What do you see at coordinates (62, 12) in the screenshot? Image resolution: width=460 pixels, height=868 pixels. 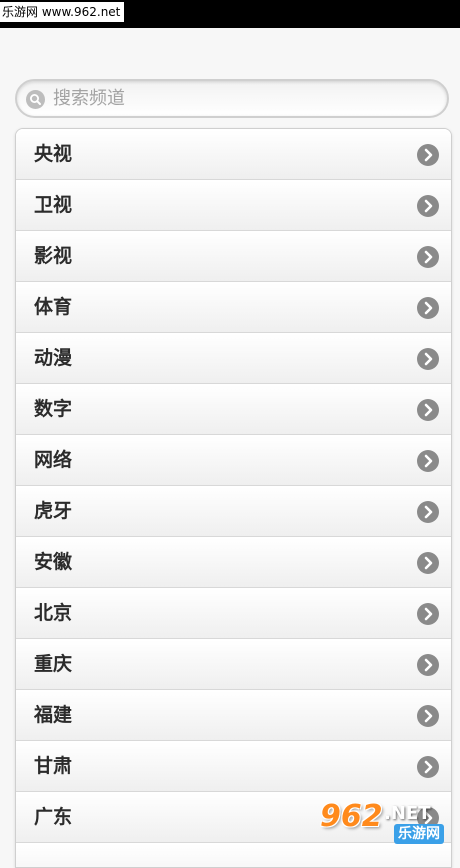 I see `watermark-text: 乐游网 www.962.net` at bounding box center [62, 12].